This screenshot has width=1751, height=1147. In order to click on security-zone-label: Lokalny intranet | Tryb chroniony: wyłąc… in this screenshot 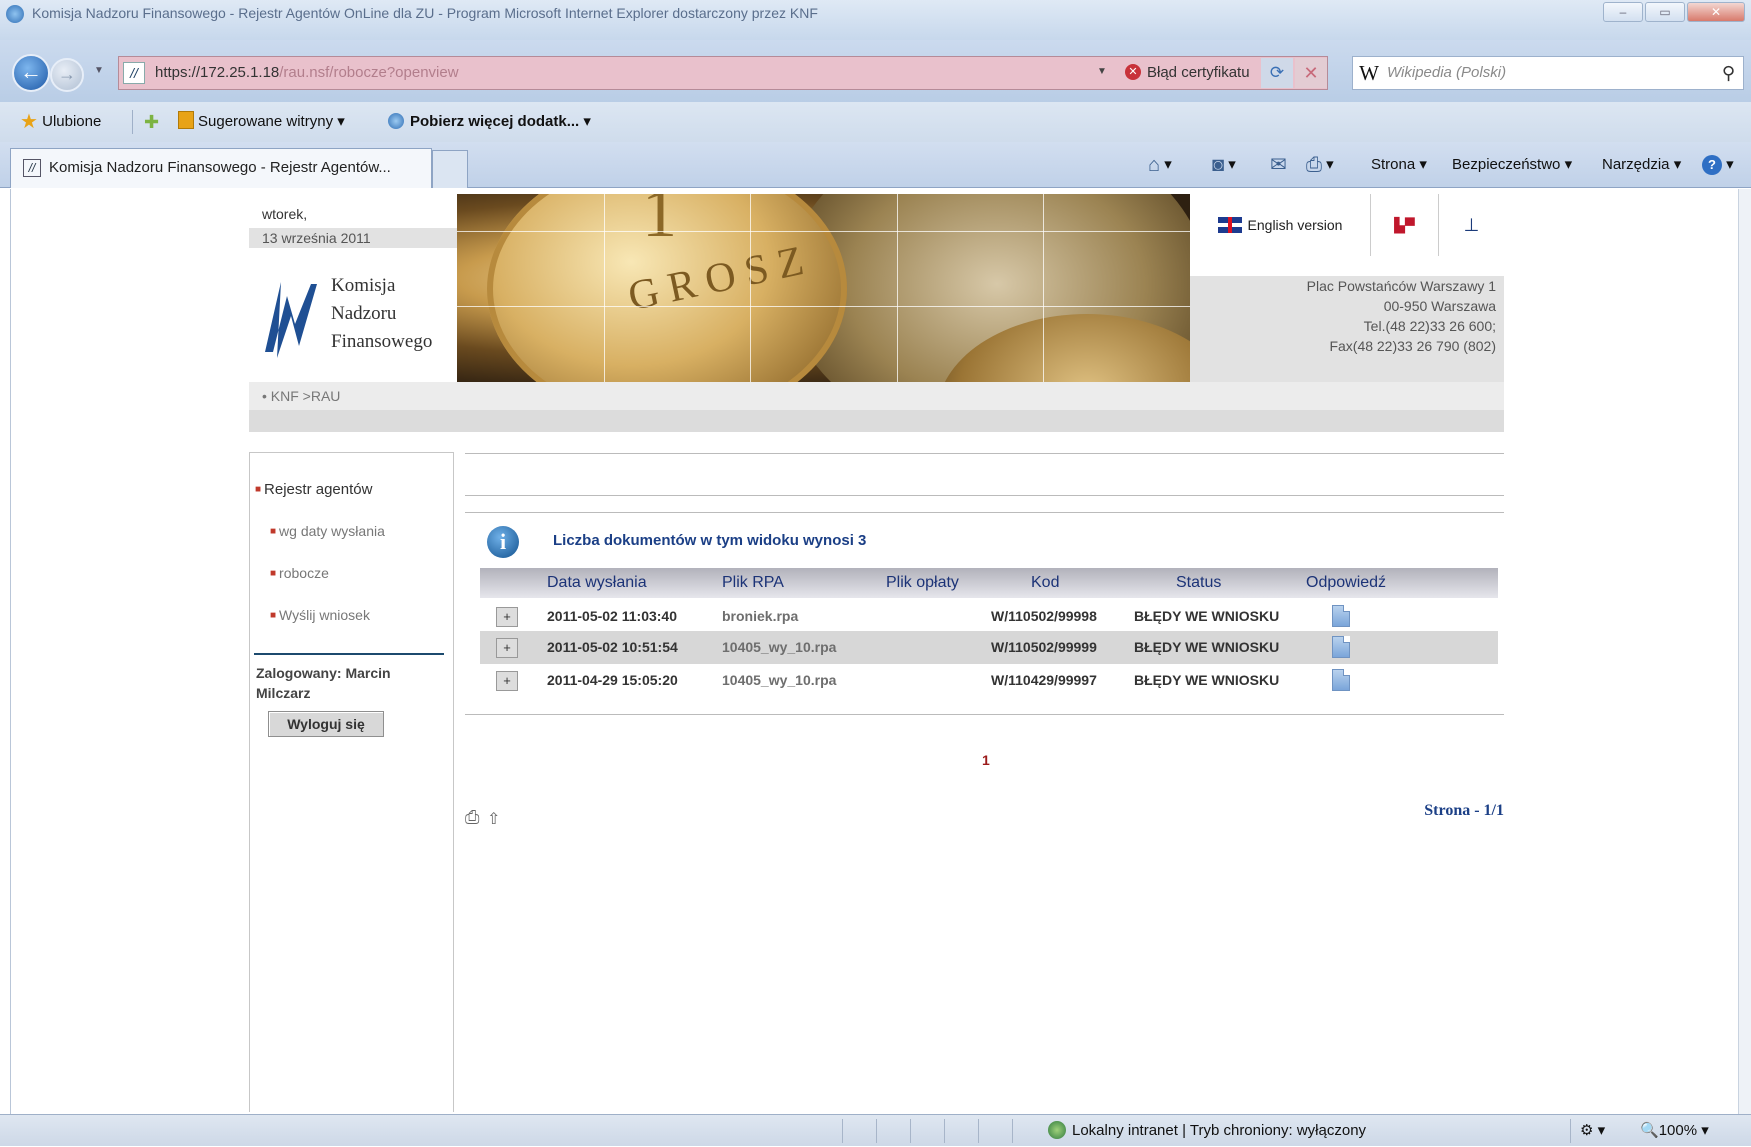, I will do `click(1219, 1130)`.